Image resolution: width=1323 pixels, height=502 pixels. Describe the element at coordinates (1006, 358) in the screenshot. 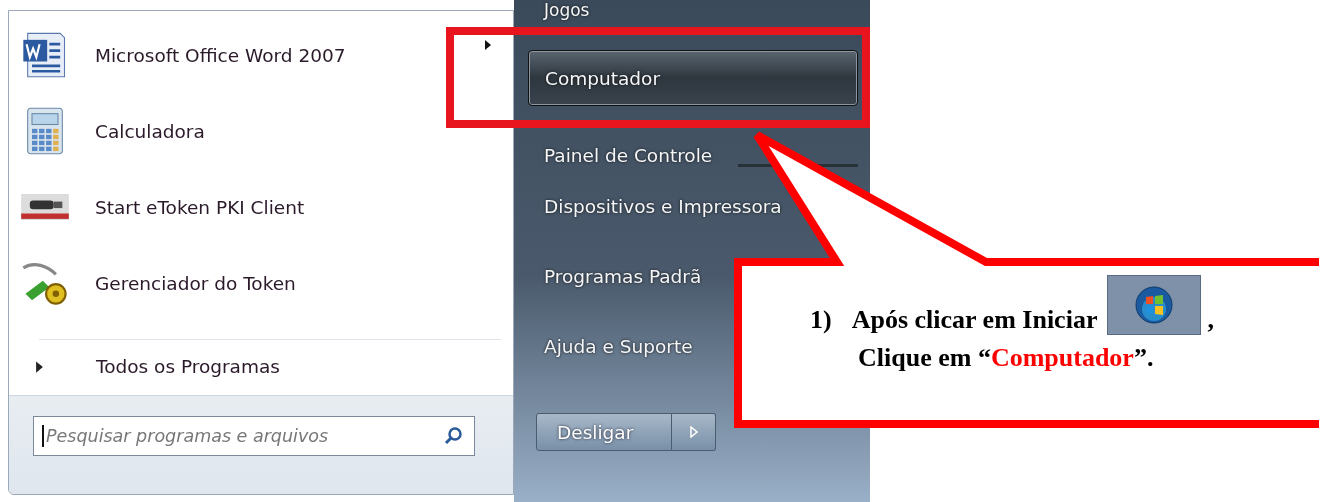

I see `instruction-text: Clique em “Computador”.` at that location.